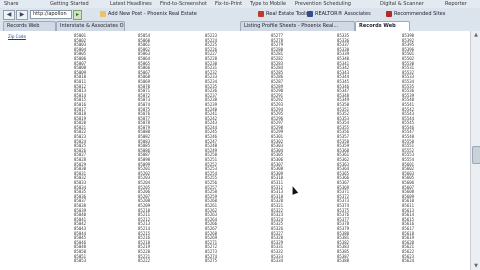  I want to click on bookmark-digital-scanner: Digital & Scanner, so click(402, 4).